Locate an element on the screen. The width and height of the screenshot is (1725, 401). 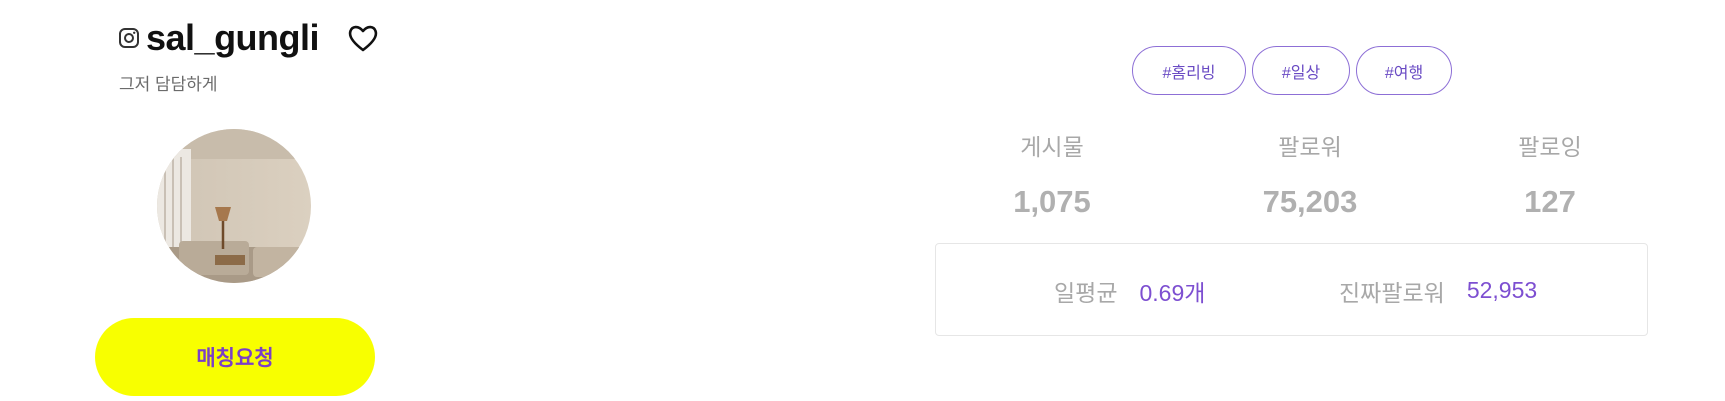
real-followers-label: 진짜팔로워 is located at coordinates (1392, 292).